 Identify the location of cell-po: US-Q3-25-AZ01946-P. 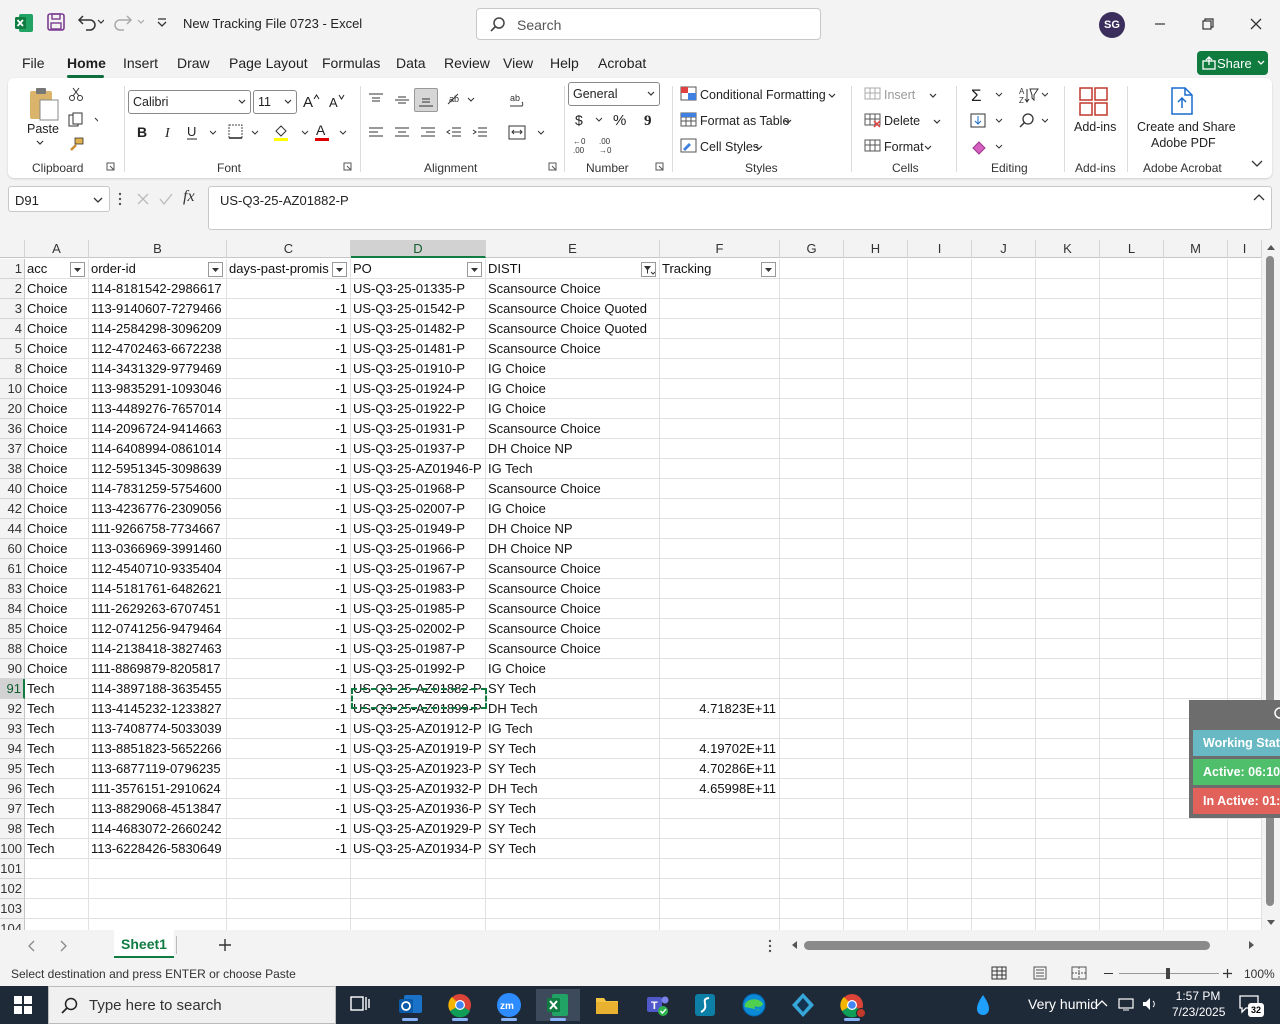
(418, 469).